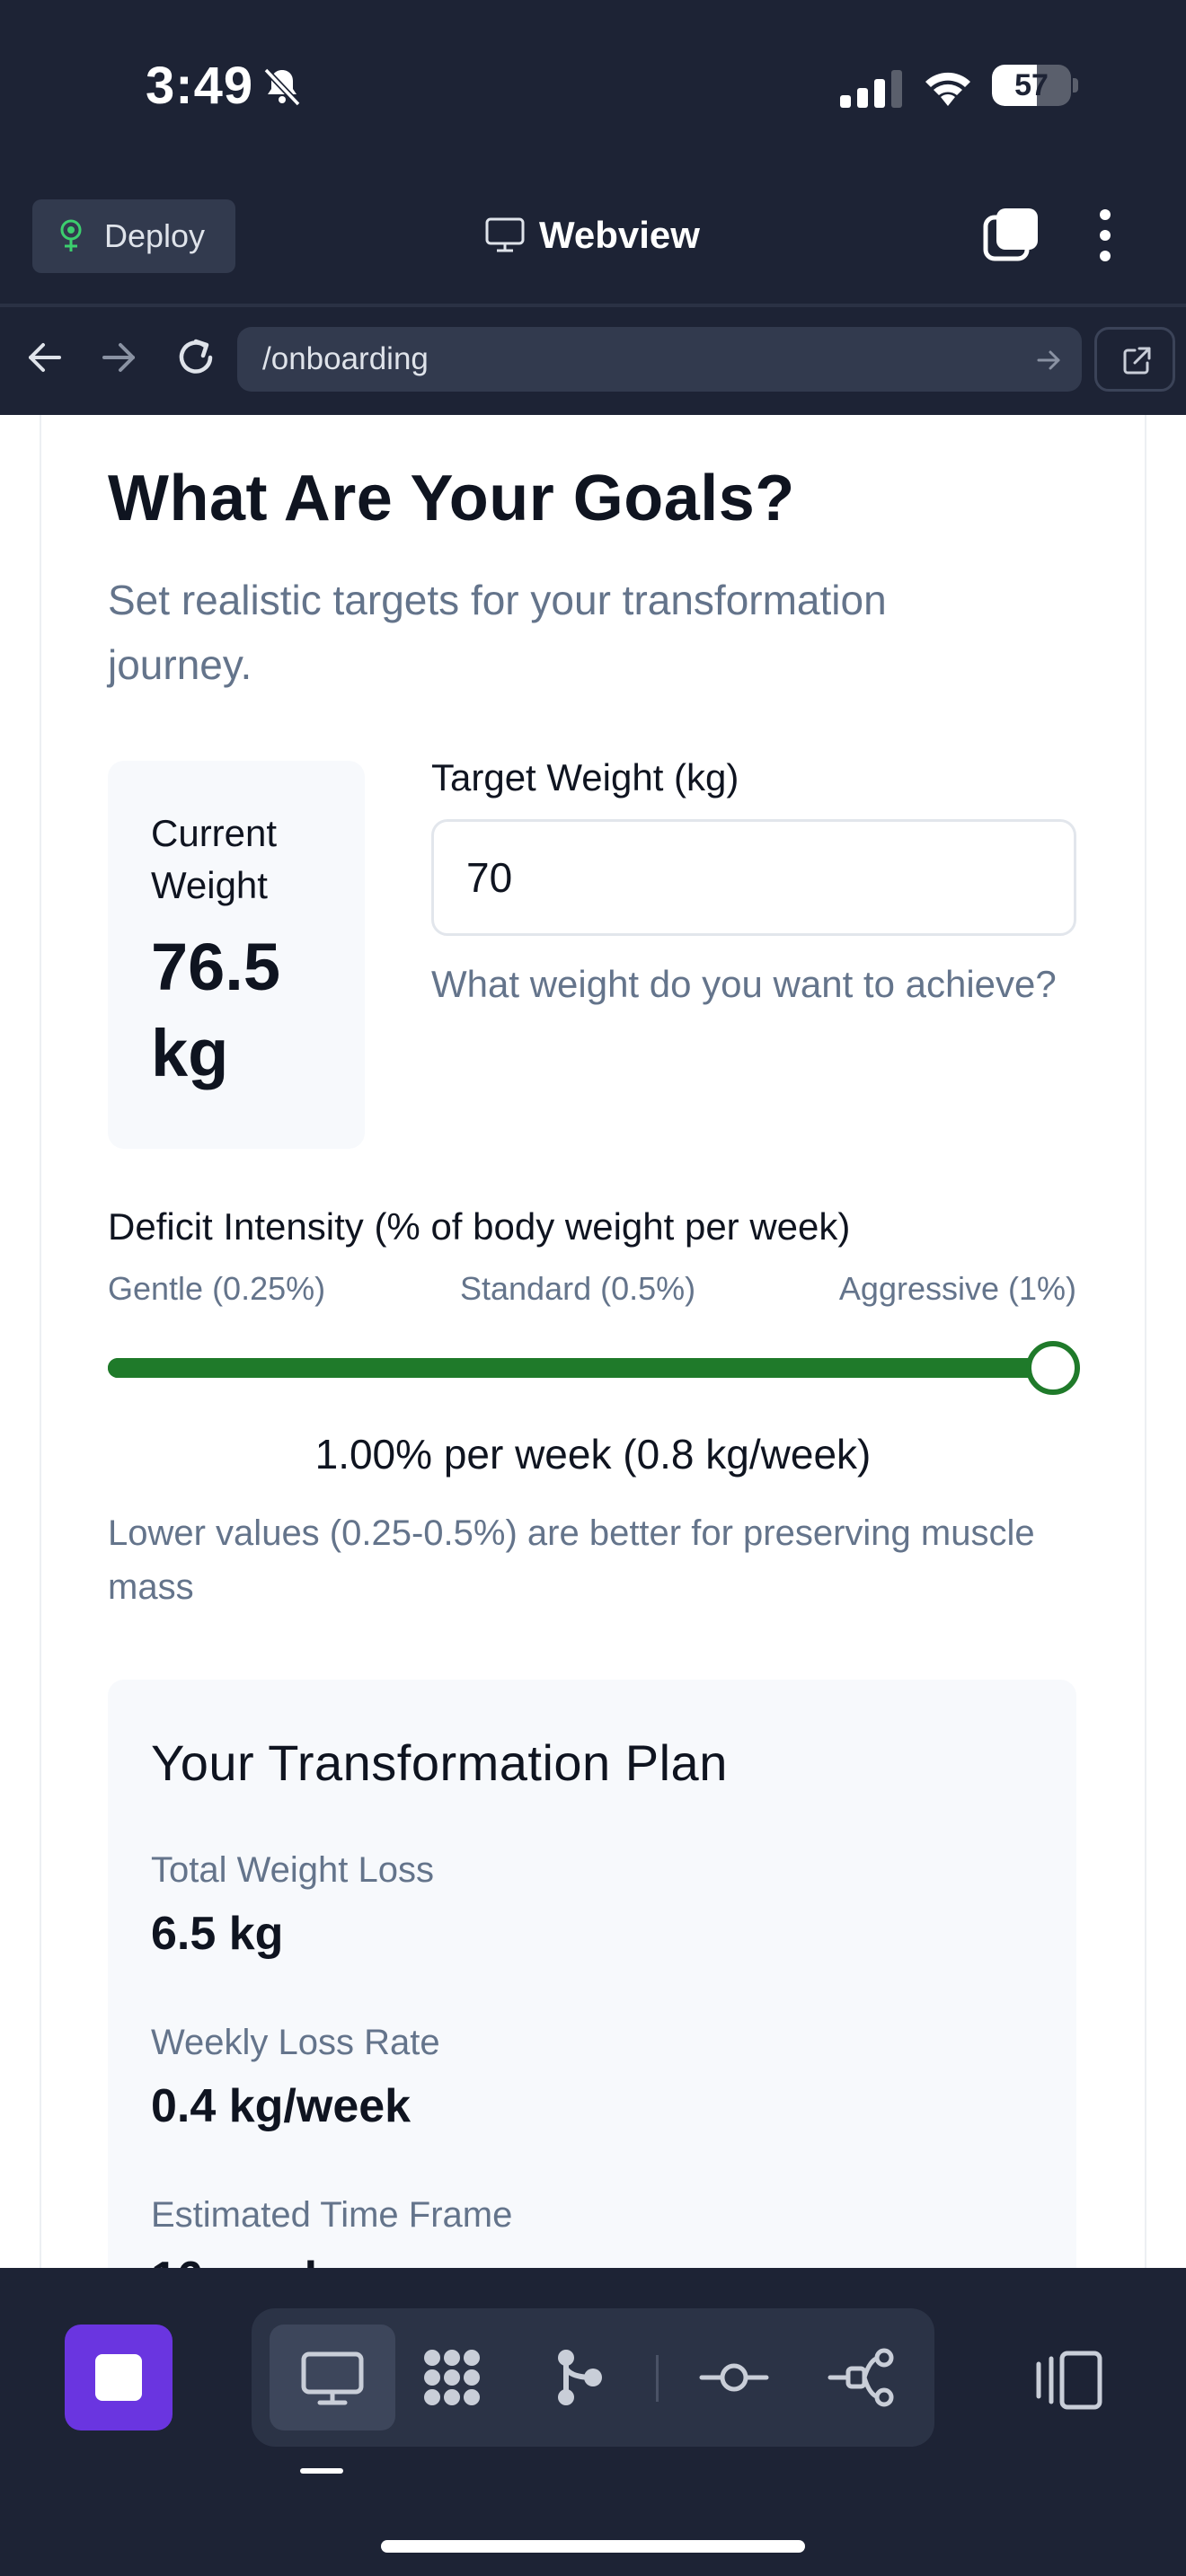 Image resolution: width=1186 pixels, height=2576 pixels. I want to click on battery-icon: 57, so click(1035, 85).